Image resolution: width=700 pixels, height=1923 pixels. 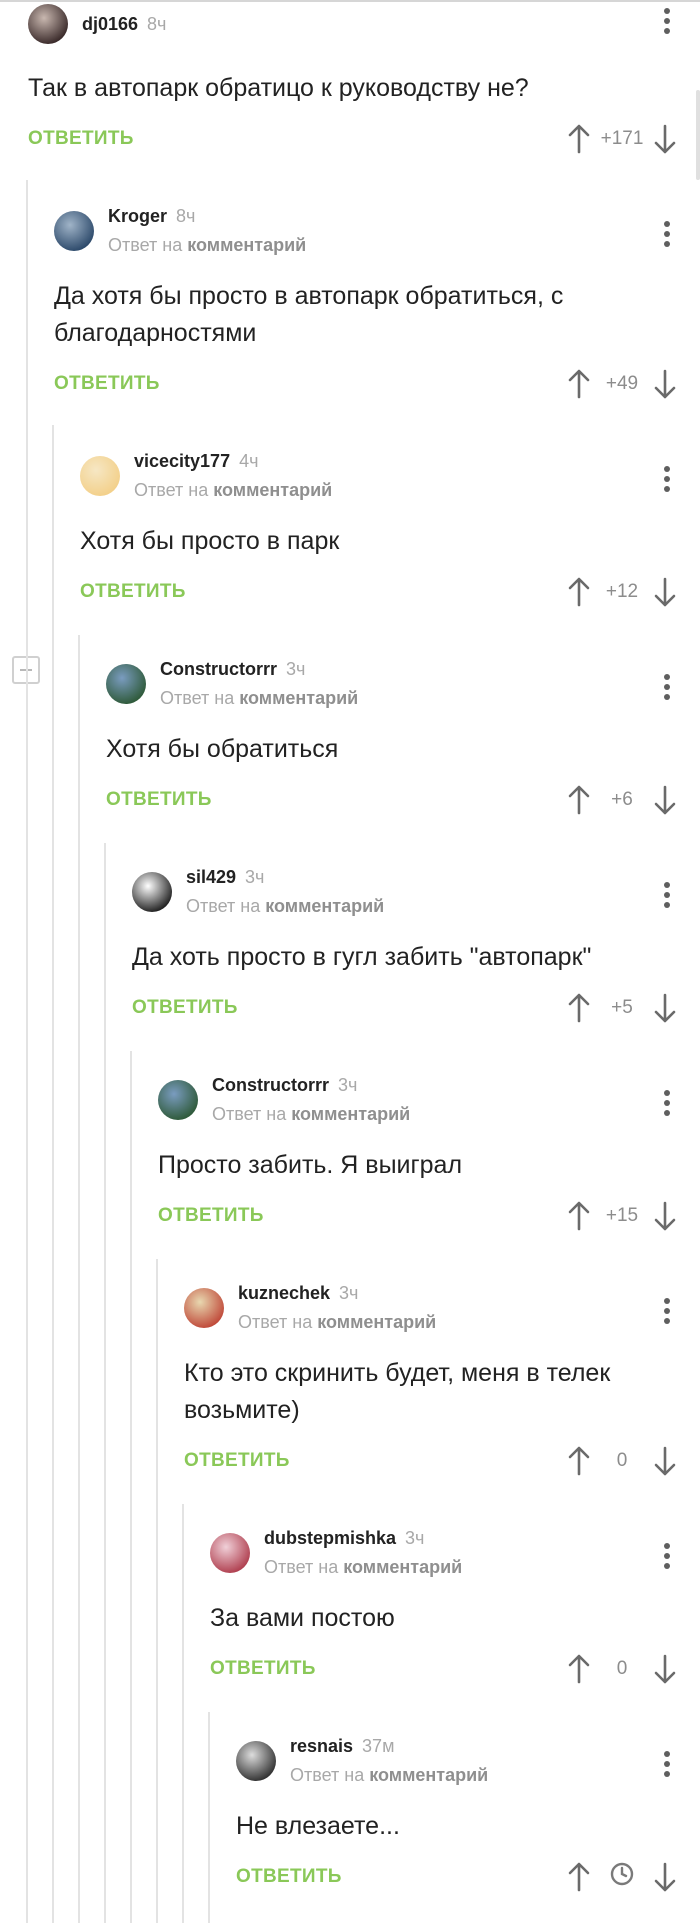 What do you see at coordinates (232, 683) in the screenshot?
I see `comment-header: Constructorrr 3ч Ответ на комментарий` at bounding box center [232, 683].